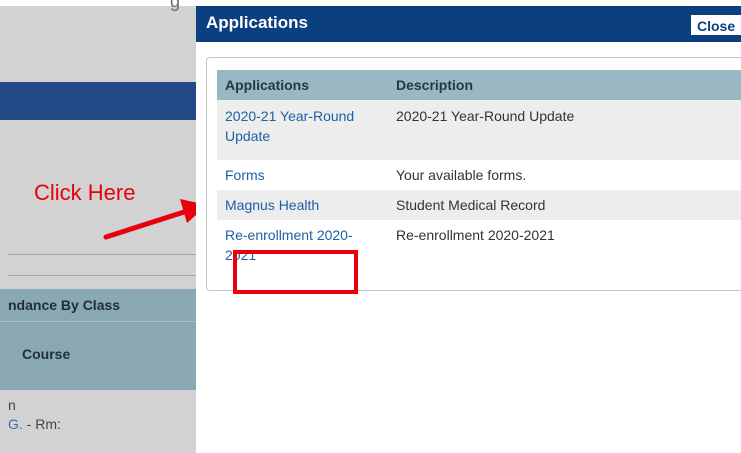 Image resolution: width=741 pixels, height=453 pixels. Describe the element at coordinates (289, 126) in the screenshot. I see `app-link-year-round-update: 2020-21 Year-Round Update` at that location.